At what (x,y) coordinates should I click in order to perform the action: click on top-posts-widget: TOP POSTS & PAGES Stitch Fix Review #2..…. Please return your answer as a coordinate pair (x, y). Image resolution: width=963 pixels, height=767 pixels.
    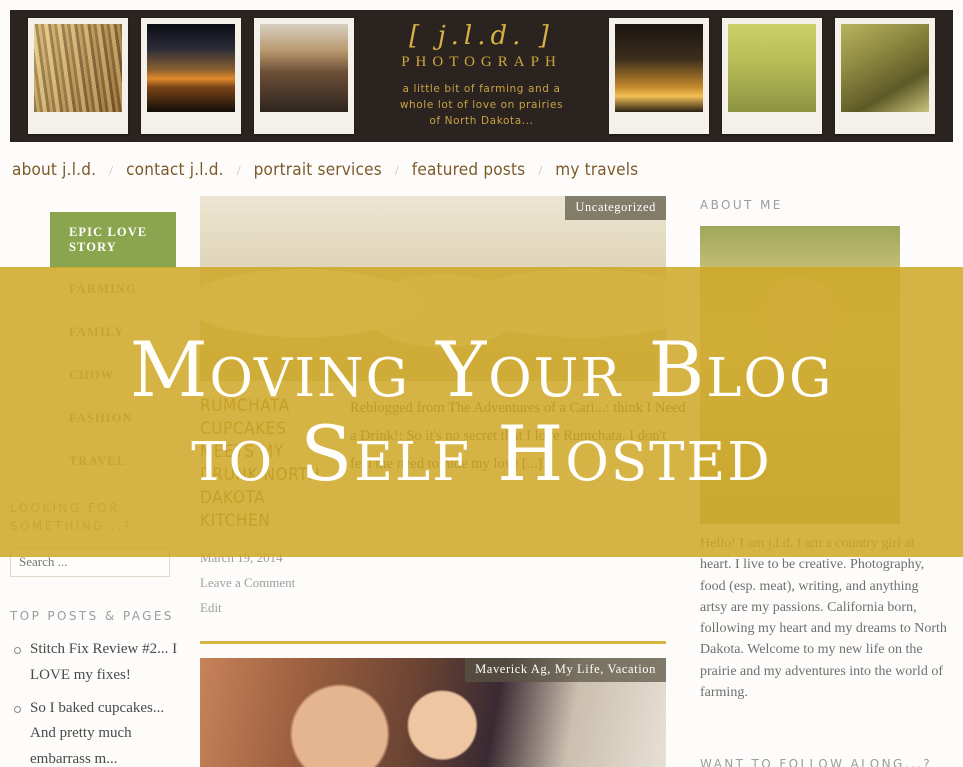
    Looking at the image, I should click on (99, 687).